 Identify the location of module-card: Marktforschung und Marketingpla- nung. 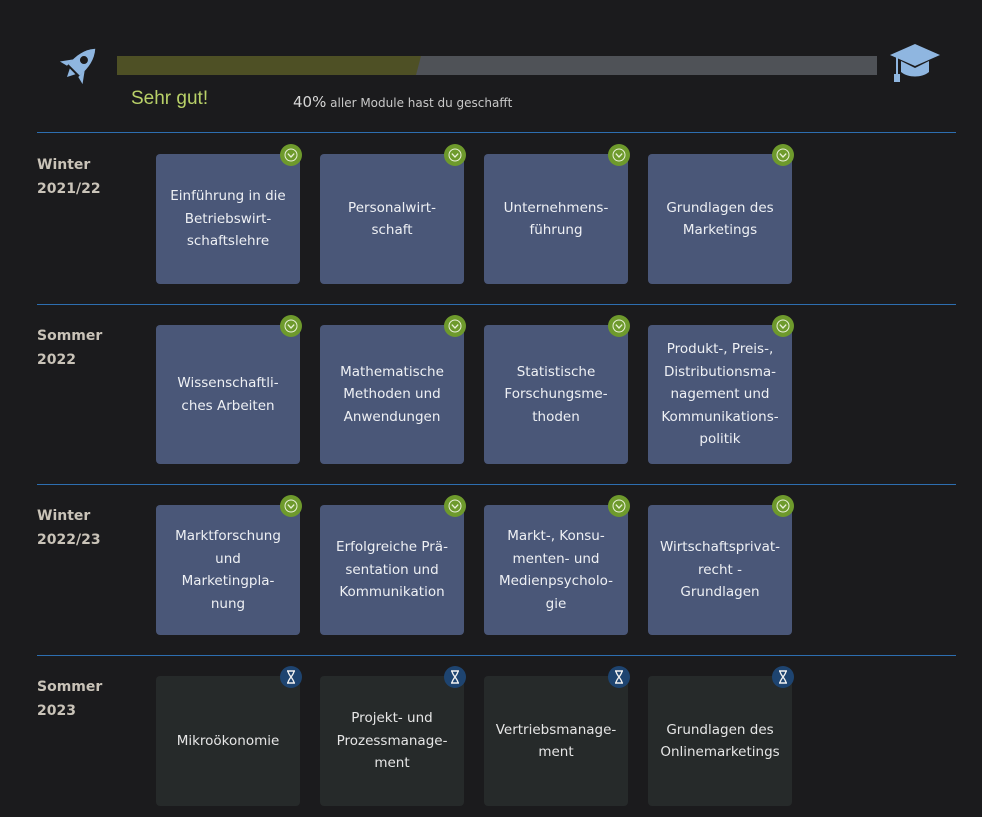
(229, 565).